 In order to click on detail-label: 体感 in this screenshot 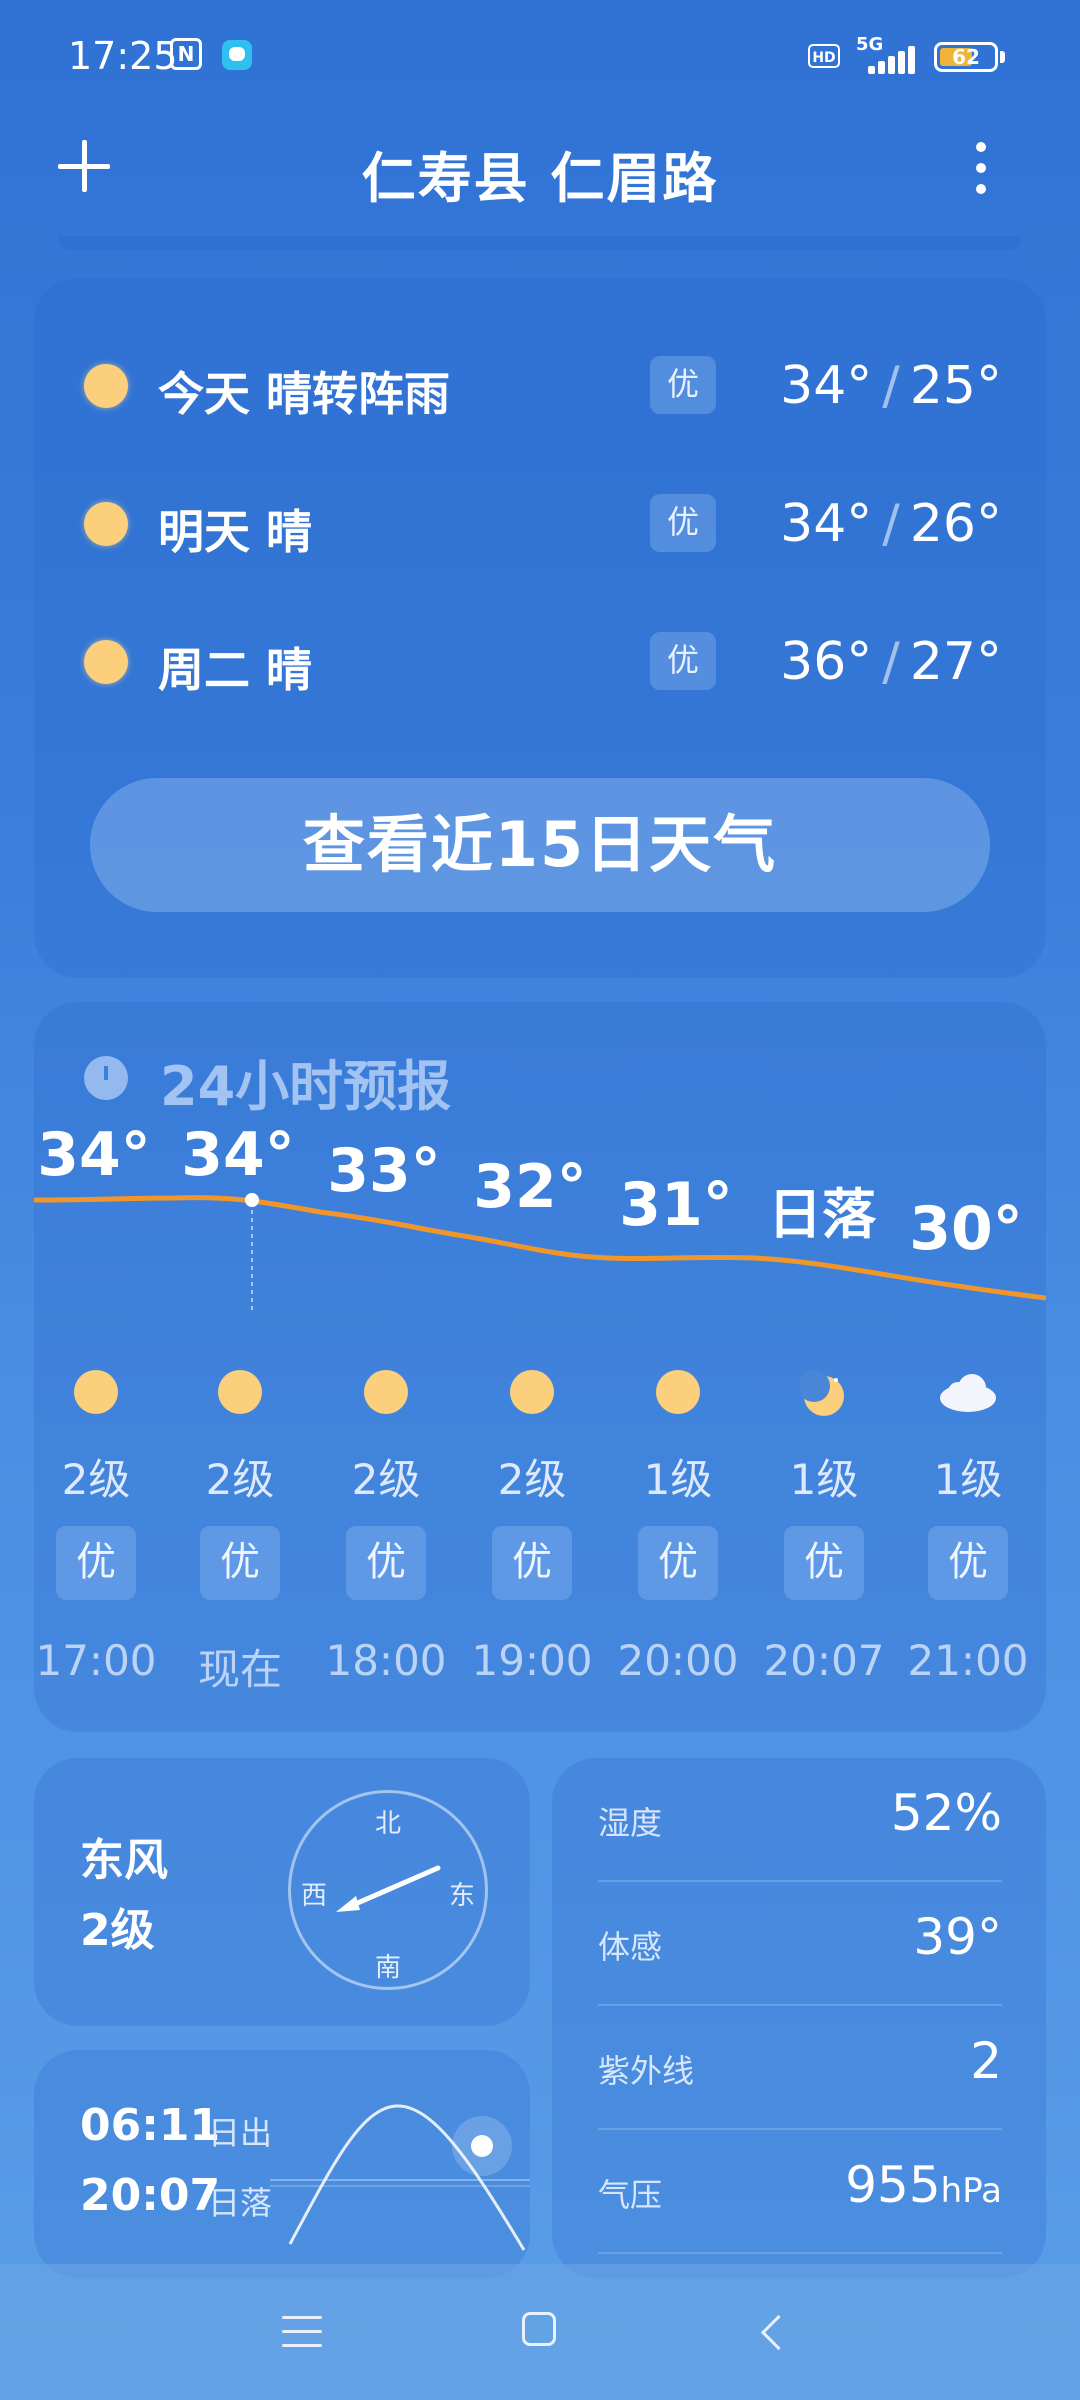, I will do `click(630, 1947)`.